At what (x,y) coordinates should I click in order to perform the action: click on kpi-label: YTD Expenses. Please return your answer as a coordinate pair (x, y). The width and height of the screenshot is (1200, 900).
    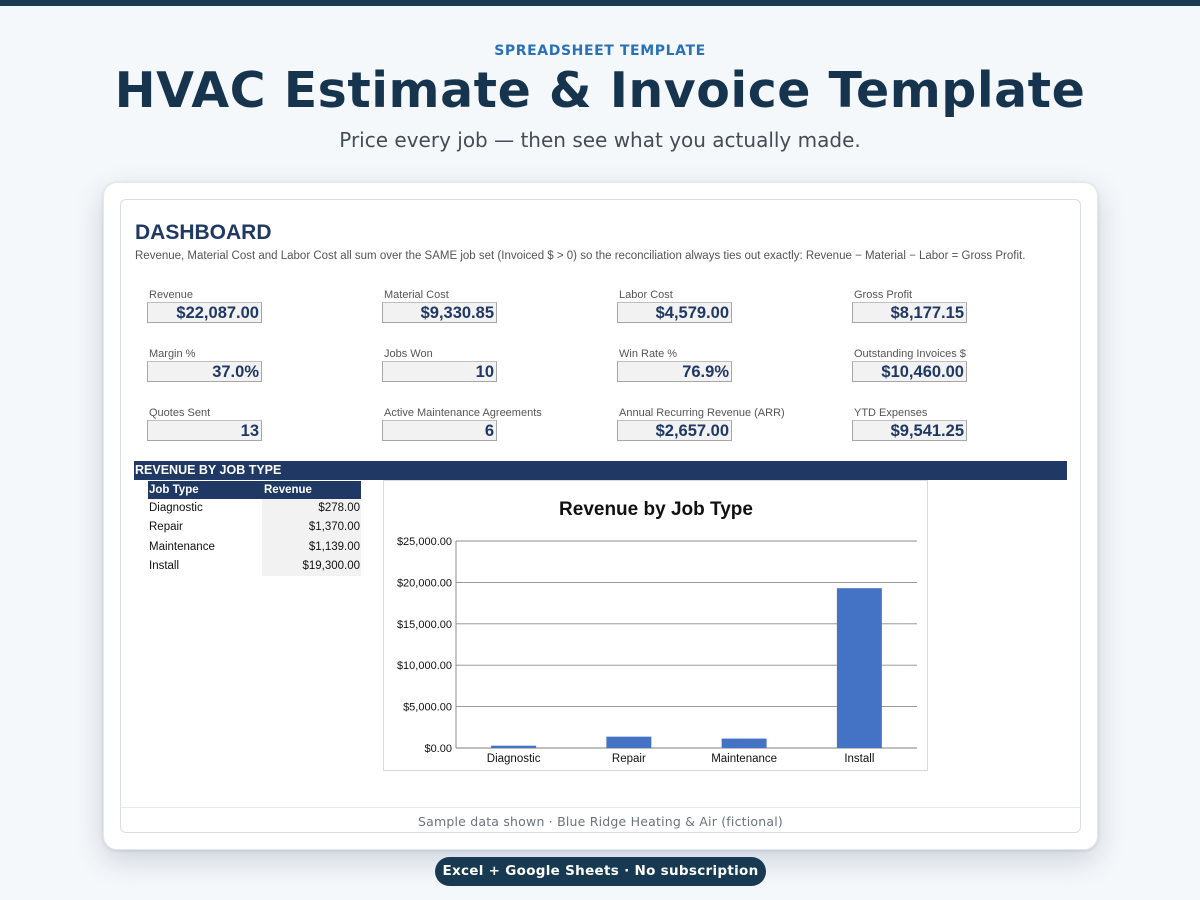
    Looking at the image, I should click on (891, 413).